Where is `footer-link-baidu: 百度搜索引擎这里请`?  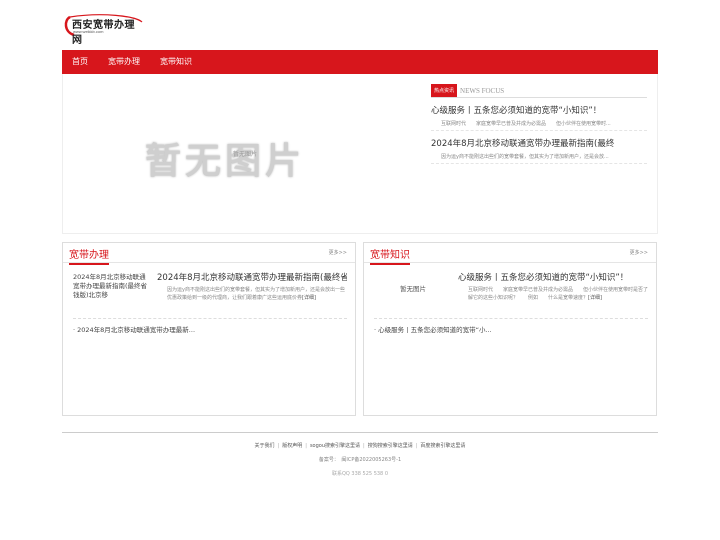
footer-link-baidu: 百度搜索引擎这里请 is located at coordinates (442, 446).